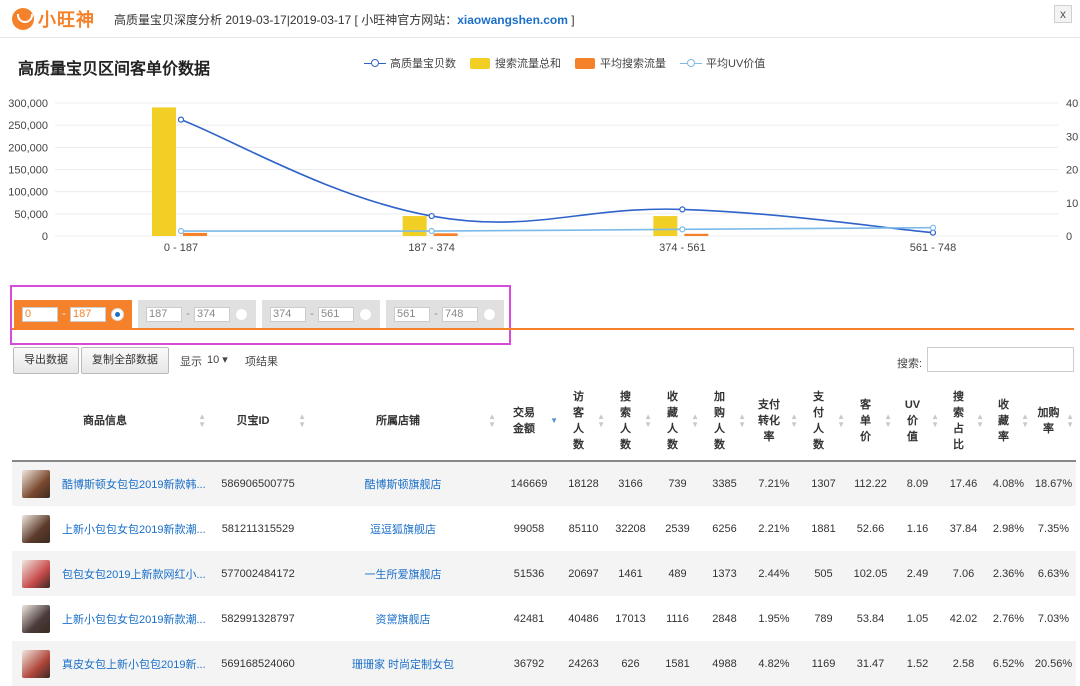 This screenshot has width=1080, height=686. What do you see at coordinates (1063, 14) in the screenshot?
I see `close-button: x` at bounding box center [1063, 14].